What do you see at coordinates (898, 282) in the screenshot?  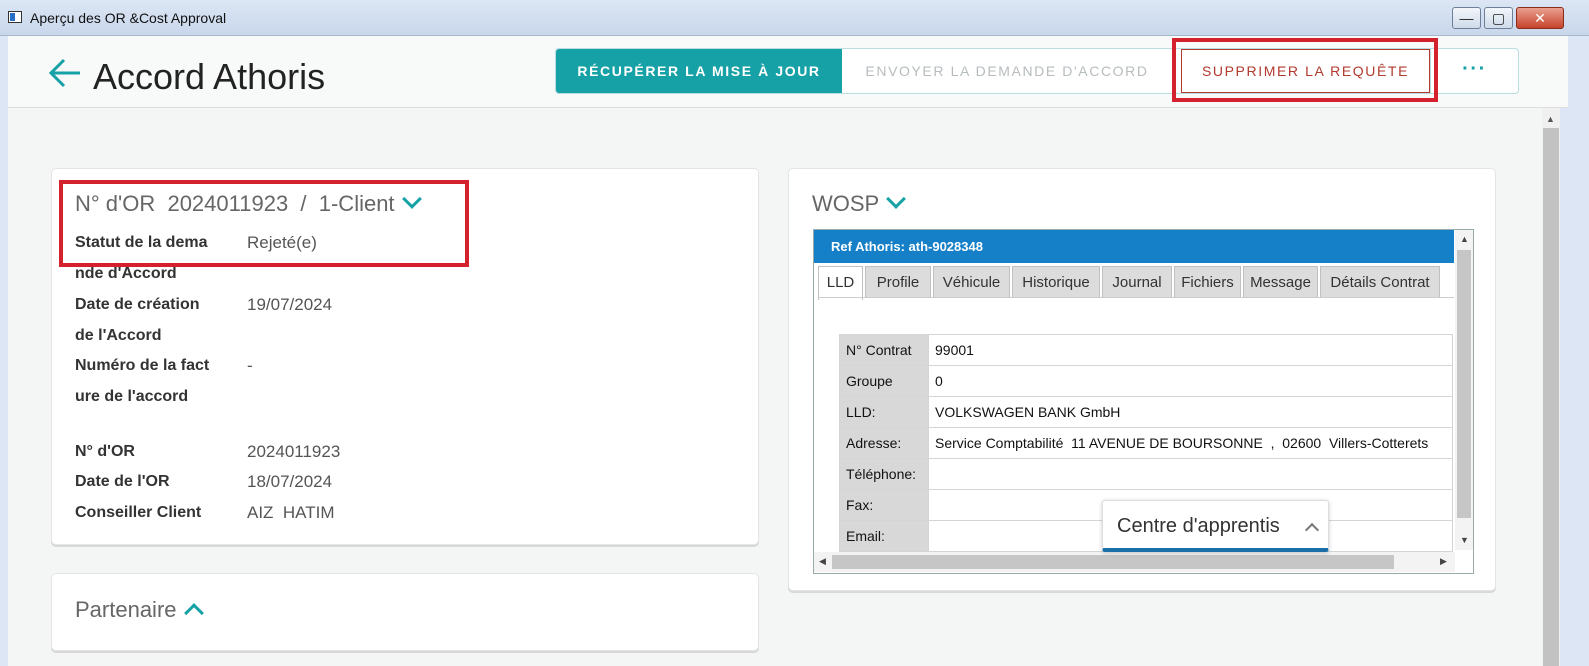 I see `tab-profile: Profile` at bounding box center [898, 282].